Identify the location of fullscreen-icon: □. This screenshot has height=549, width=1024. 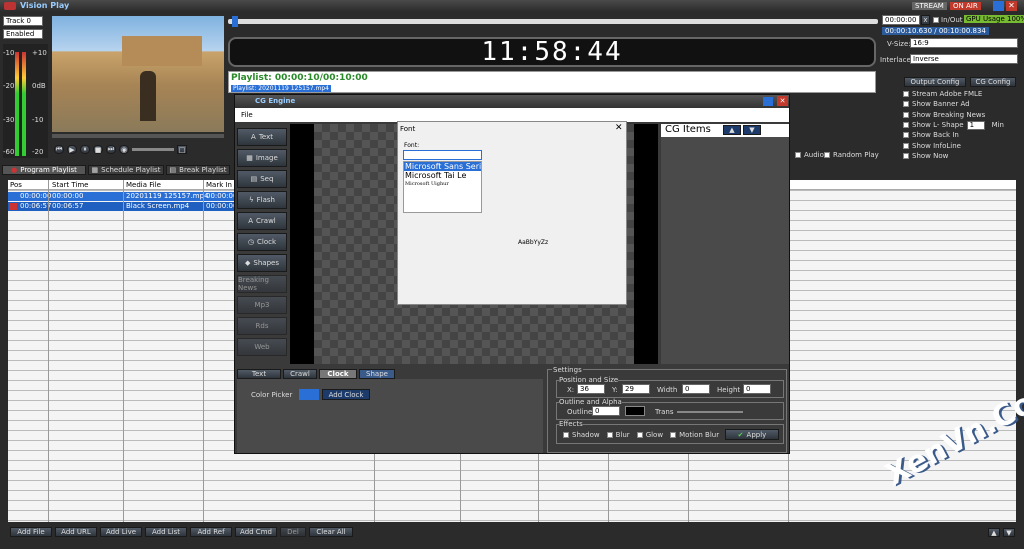
(182, 149).